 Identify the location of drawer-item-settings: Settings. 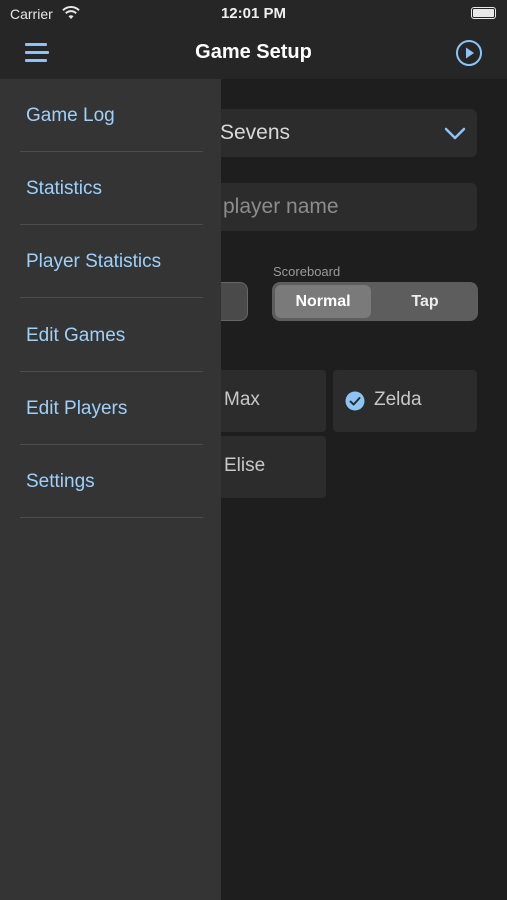
(111, 481).